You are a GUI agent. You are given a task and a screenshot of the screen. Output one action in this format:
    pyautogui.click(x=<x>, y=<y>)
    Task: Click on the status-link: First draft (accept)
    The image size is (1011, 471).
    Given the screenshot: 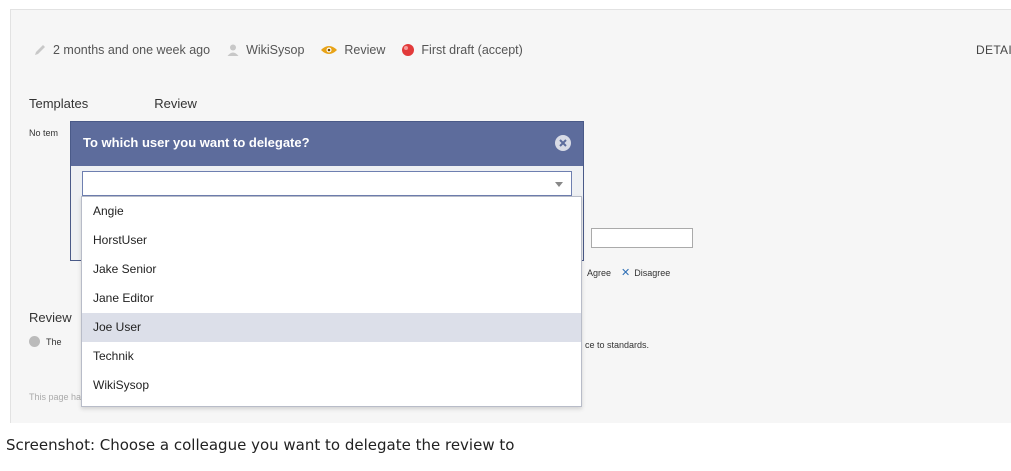 What is the action you would take?
    pyautogui.click(x=462, y=50)
    